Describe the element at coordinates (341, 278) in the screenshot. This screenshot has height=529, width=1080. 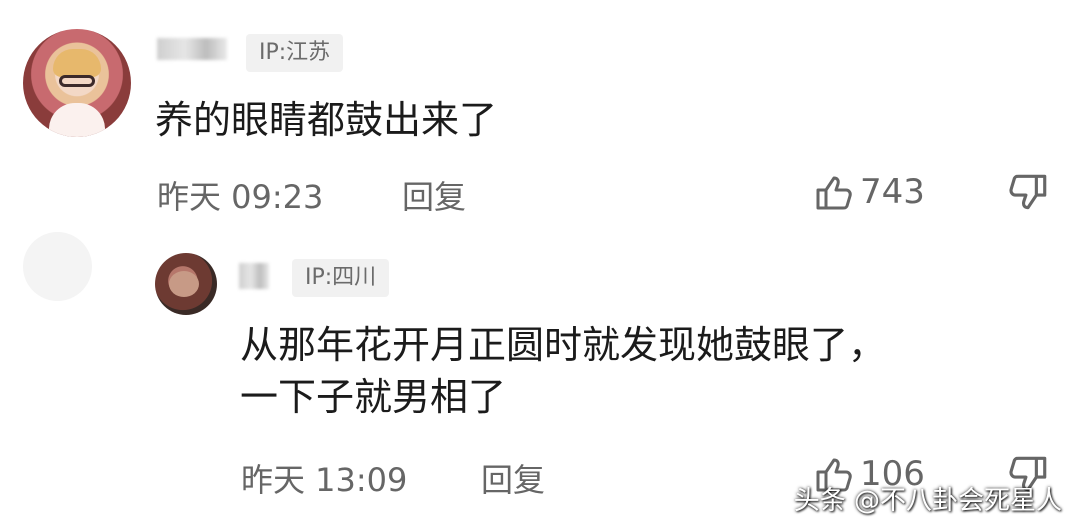
I see `ip-location-tag: IP:四川` at that location.